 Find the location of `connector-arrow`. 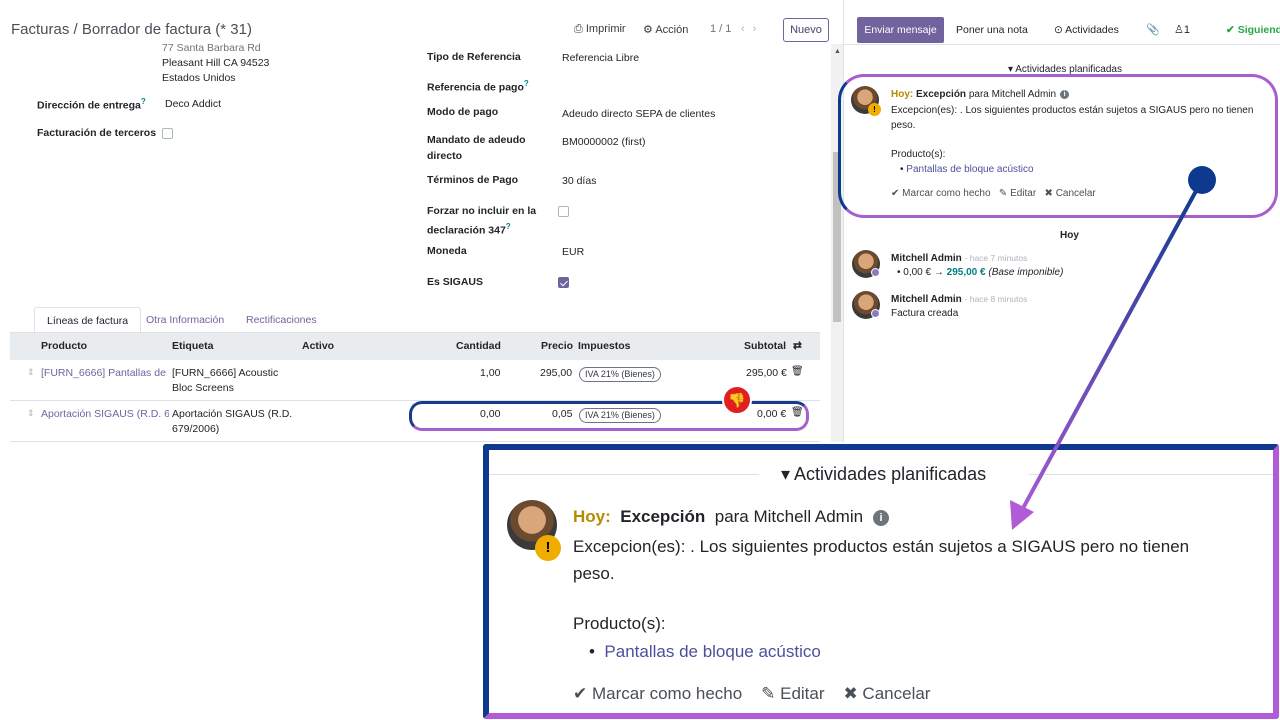

connector-arrow is located at coordinates (1107, 354).